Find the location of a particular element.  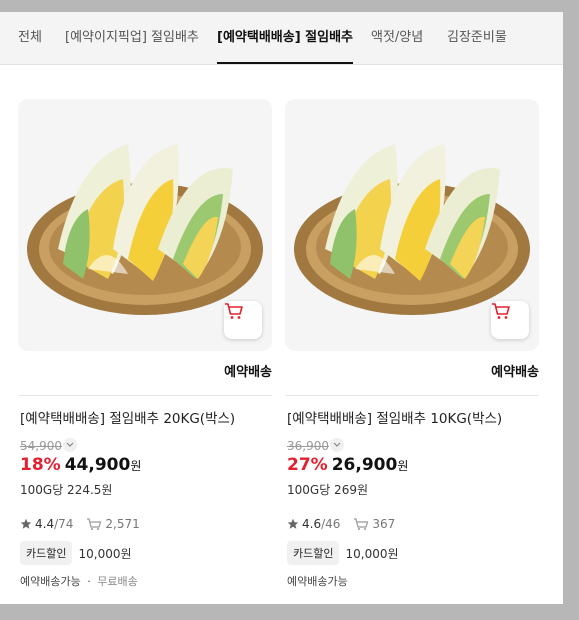

free-shipping-text: 무료배송 is located at coordinates (117, 581).